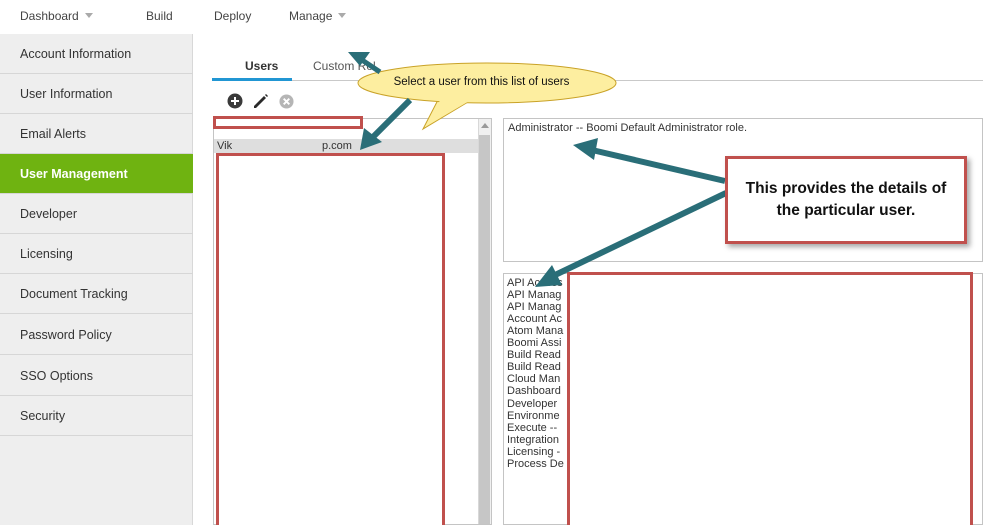  What do you see at coordinates (53, 133) in the screenshot?
I see `sidebar-item-label: Email Alerts` at bounding box center [53, 133].